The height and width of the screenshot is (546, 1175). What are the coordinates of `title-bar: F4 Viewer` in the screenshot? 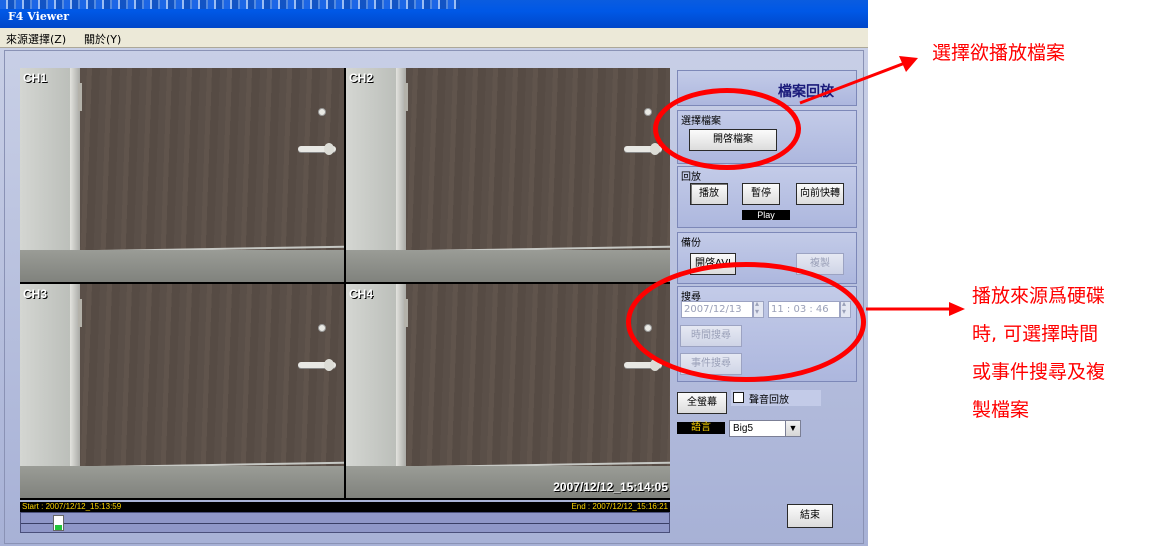 It's located at (434, 14).